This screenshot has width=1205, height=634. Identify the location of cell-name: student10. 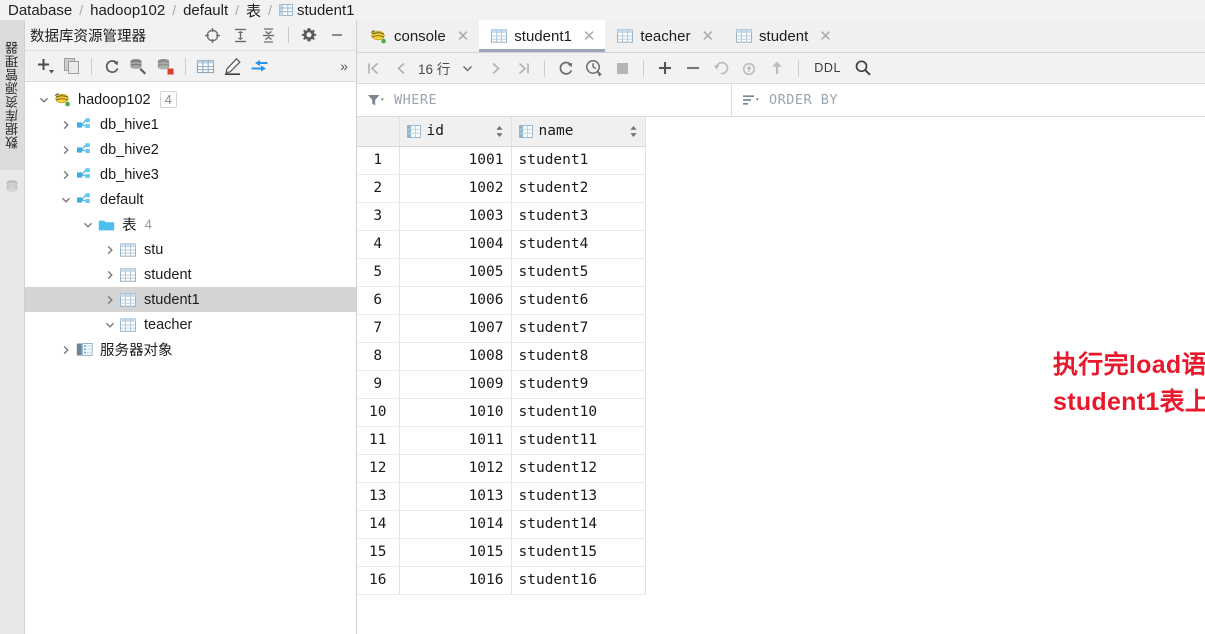
(578, 412).